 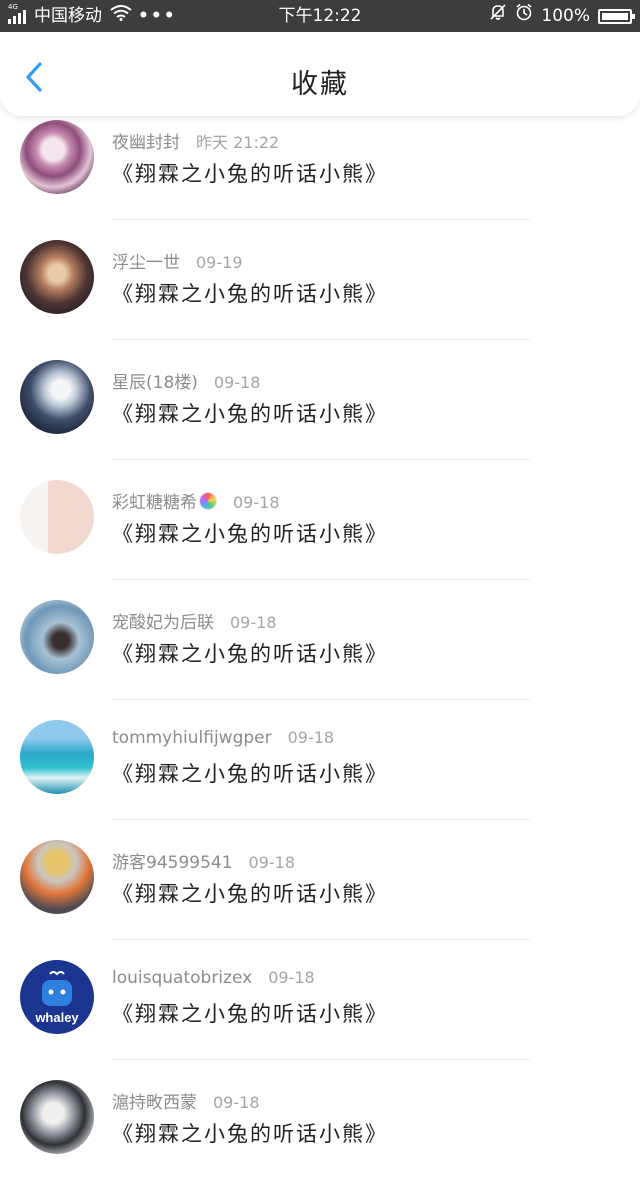 What do you see at coordinates (524, 16) in the screenshot?
I see `alarm-clock-icon` at bounding box center [524, 16].